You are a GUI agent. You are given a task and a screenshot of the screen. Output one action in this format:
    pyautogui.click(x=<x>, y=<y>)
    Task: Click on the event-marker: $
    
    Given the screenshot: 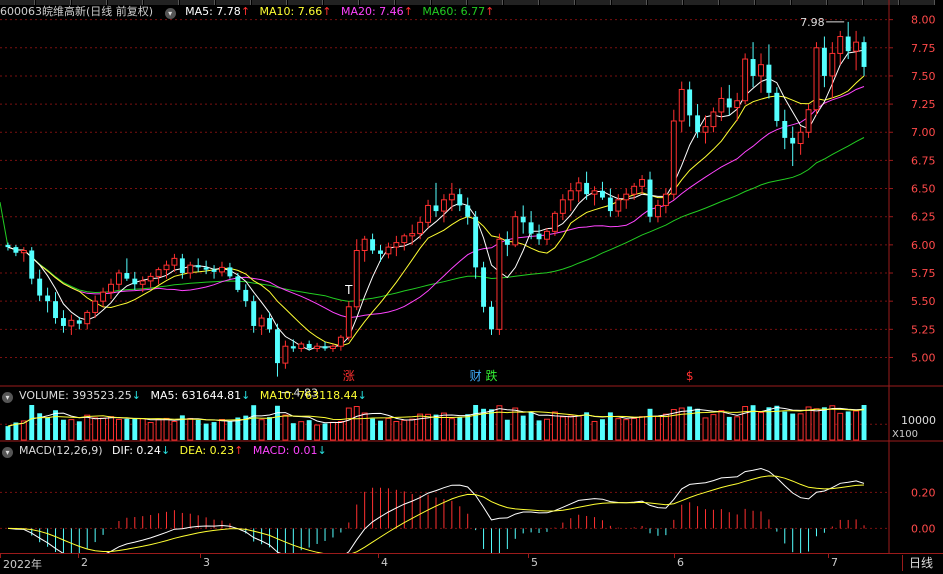 What is the action you would take?
    pyautogui.click(x=690, y=376)
    